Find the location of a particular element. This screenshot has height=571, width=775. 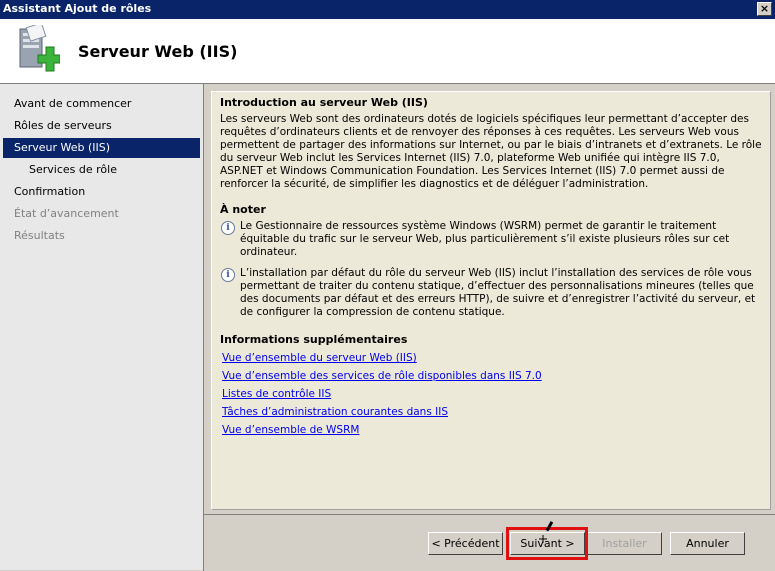

link-iis-overview: Vue d’ensemble du serveur Web (IIS) is located at coordinates (492, 358).